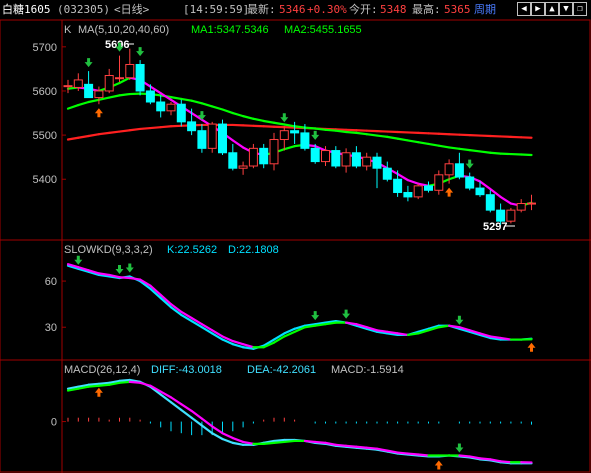 The height and width of the screenshot is (473, 591). Describe the element at coordinates (51, 282) in the screenshot. I see `kd-tick-label: 60` at that location.